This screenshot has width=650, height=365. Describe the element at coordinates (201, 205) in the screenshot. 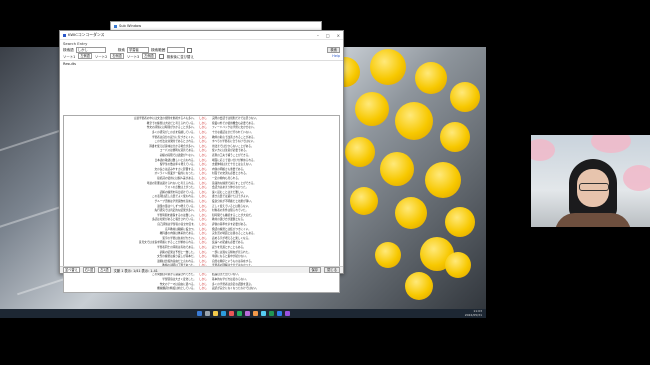

I see `concordance-row: 語彙の量は少しずつ増えている。 しかし 正しく使えているとは限らない。` at that location.